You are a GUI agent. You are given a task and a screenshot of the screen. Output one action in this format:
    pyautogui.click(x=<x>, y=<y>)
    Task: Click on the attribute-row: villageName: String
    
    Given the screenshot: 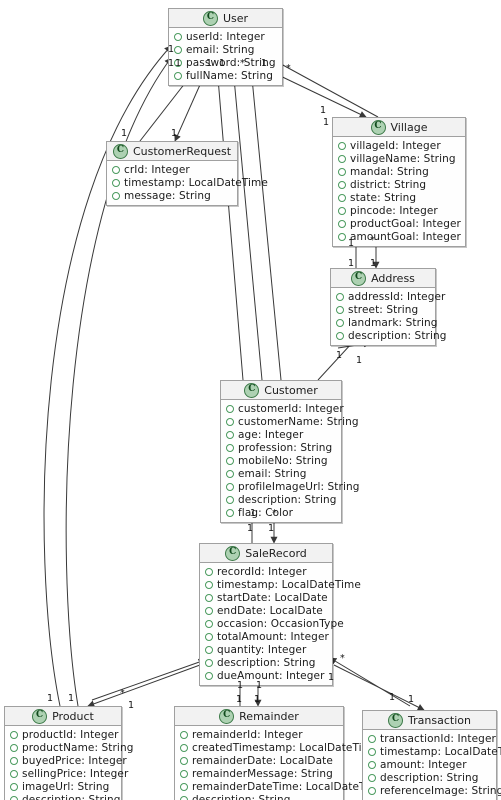 What is the action you would take?
    pyautogui.click(x=399, y=158)
    